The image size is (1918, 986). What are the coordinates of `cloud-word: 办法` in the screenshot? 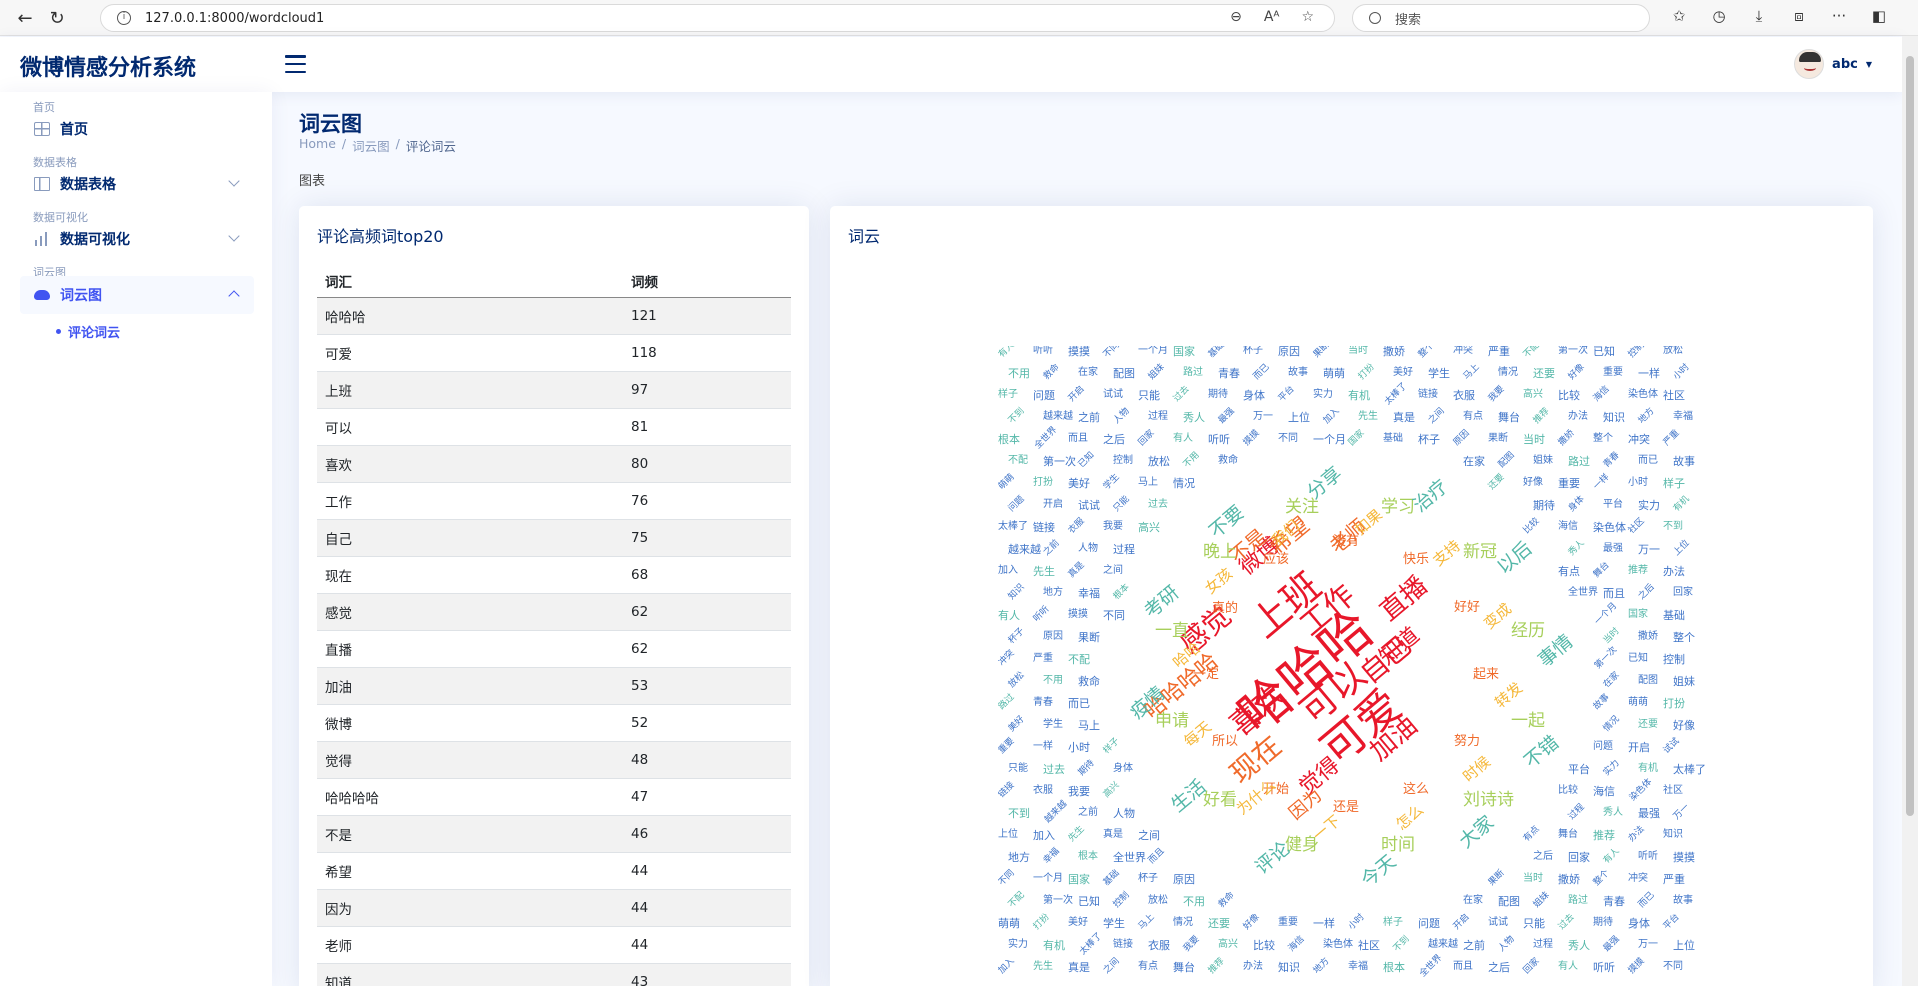 It's located at (1253, 966).